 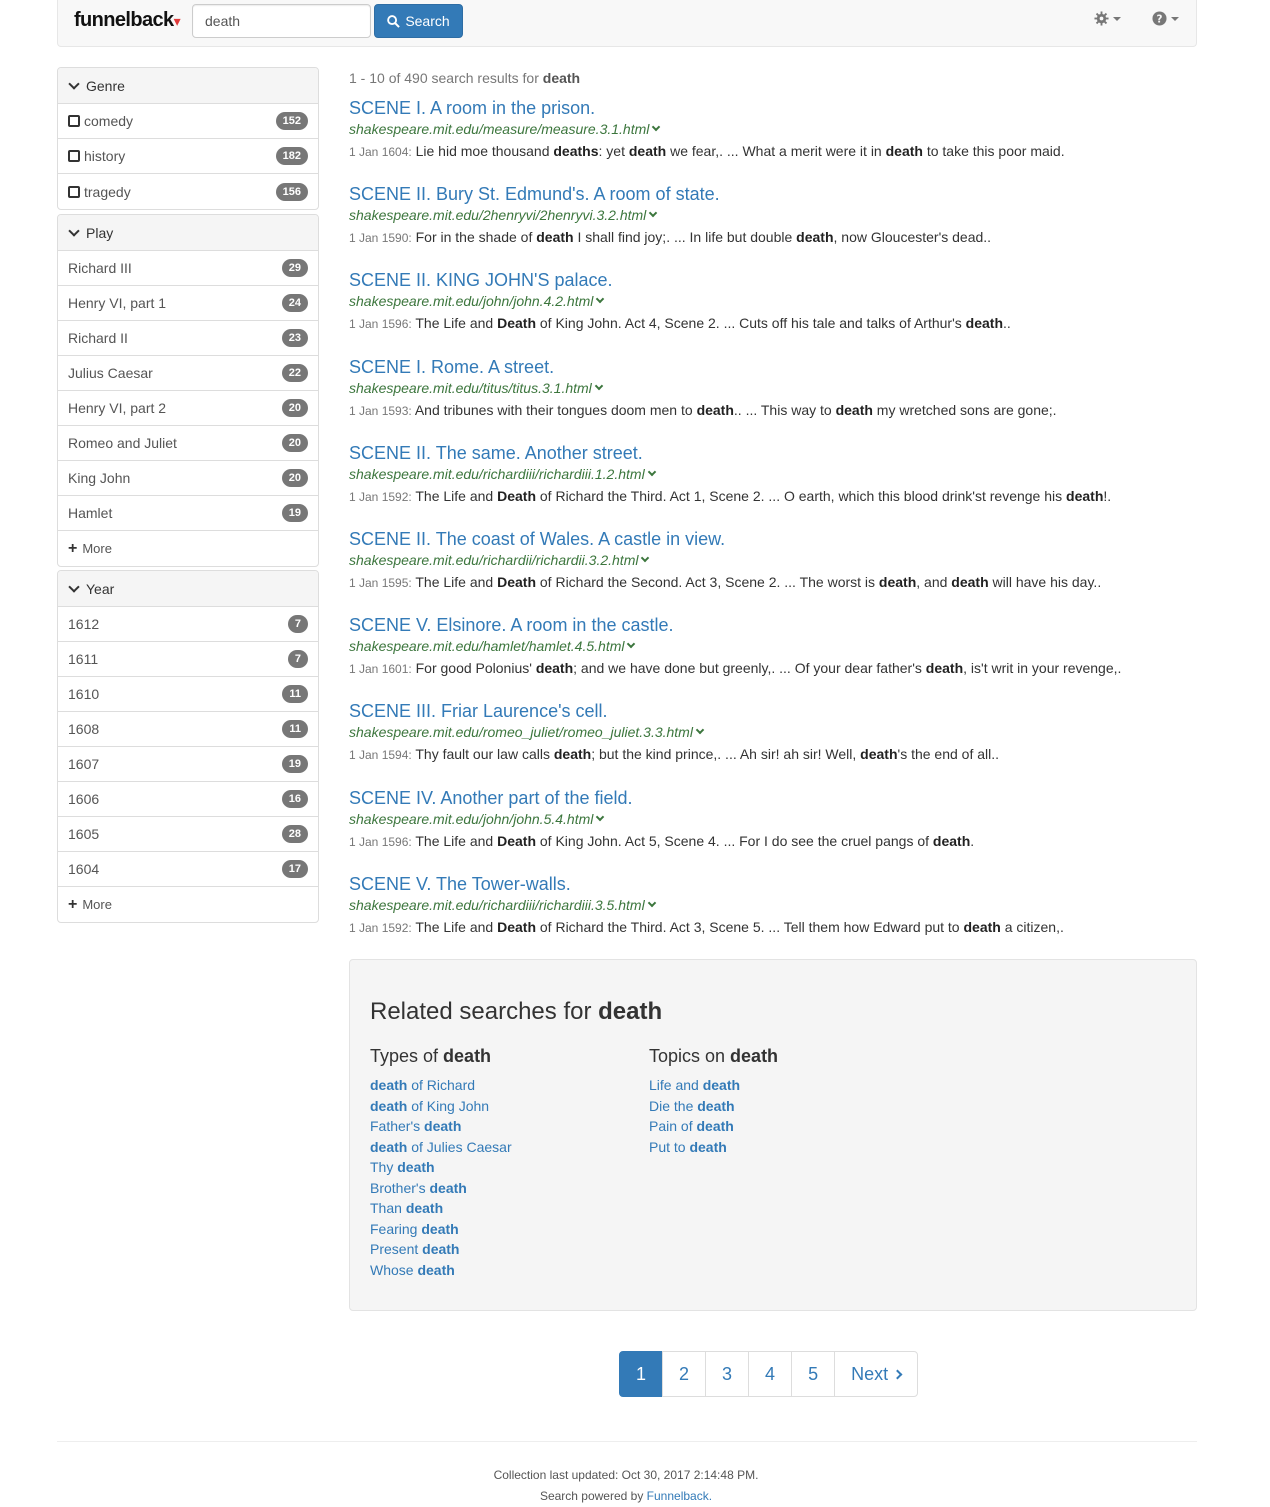 What do you see at coordinates (427, 21) in the screenshot?
I see `search-button-label: Search` at bounding box center [427, 21].